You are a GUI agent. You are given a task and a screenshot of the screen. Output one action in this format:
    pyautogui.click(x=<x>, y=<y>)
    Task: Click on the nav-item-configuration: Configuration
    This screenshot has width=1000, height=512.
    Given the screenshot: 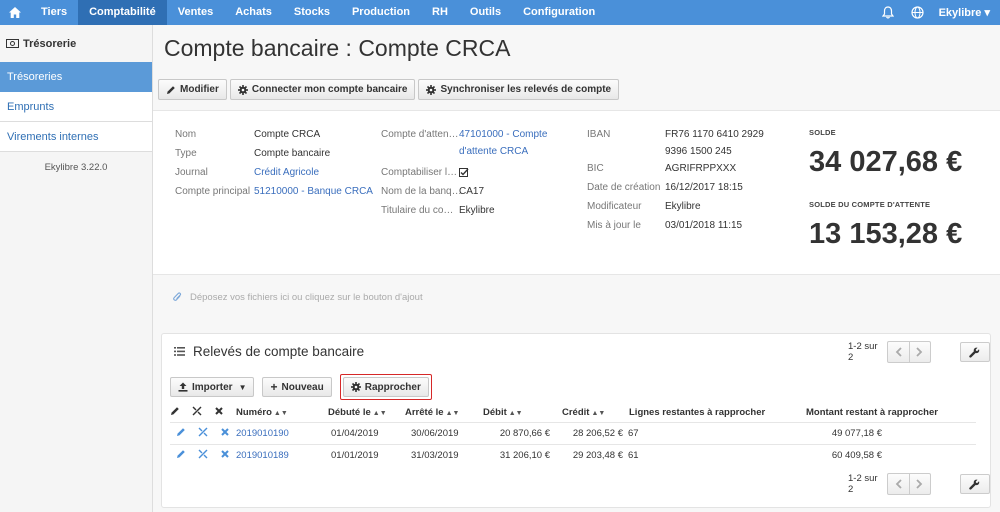 What is the action you would take?
    pyautogui.click(x=559, y=12)
    